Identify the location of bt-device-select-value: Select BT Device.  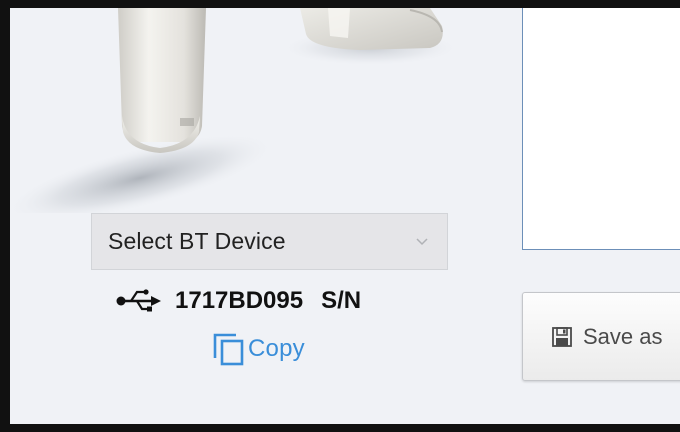
(197, 241).